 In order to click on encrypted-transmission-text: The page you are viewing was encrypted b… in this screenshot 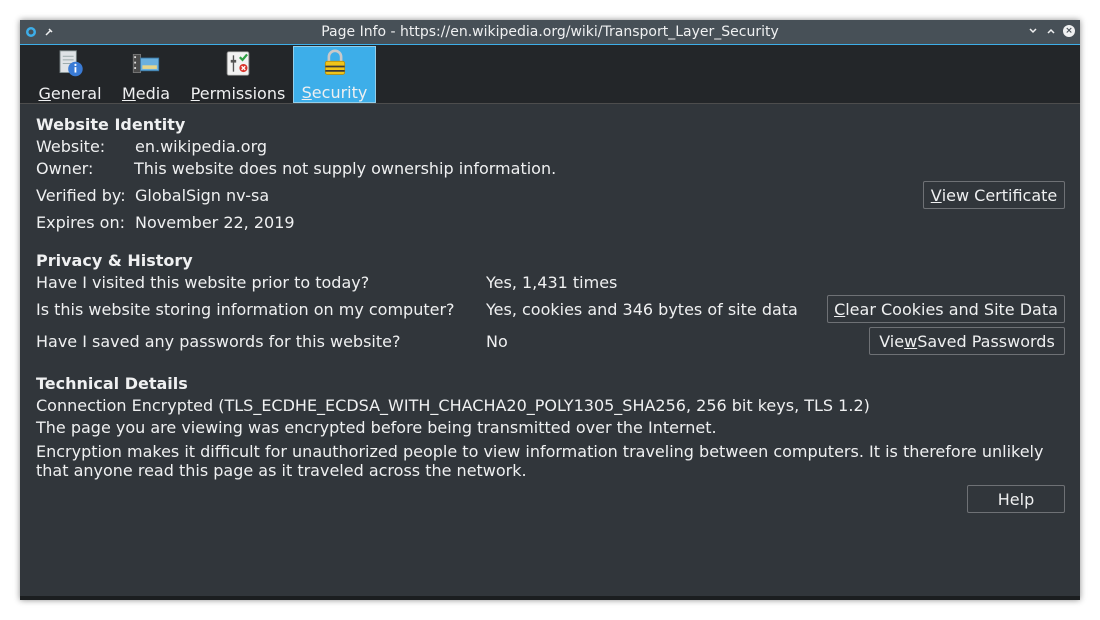, I will do `click(376, 427)`.